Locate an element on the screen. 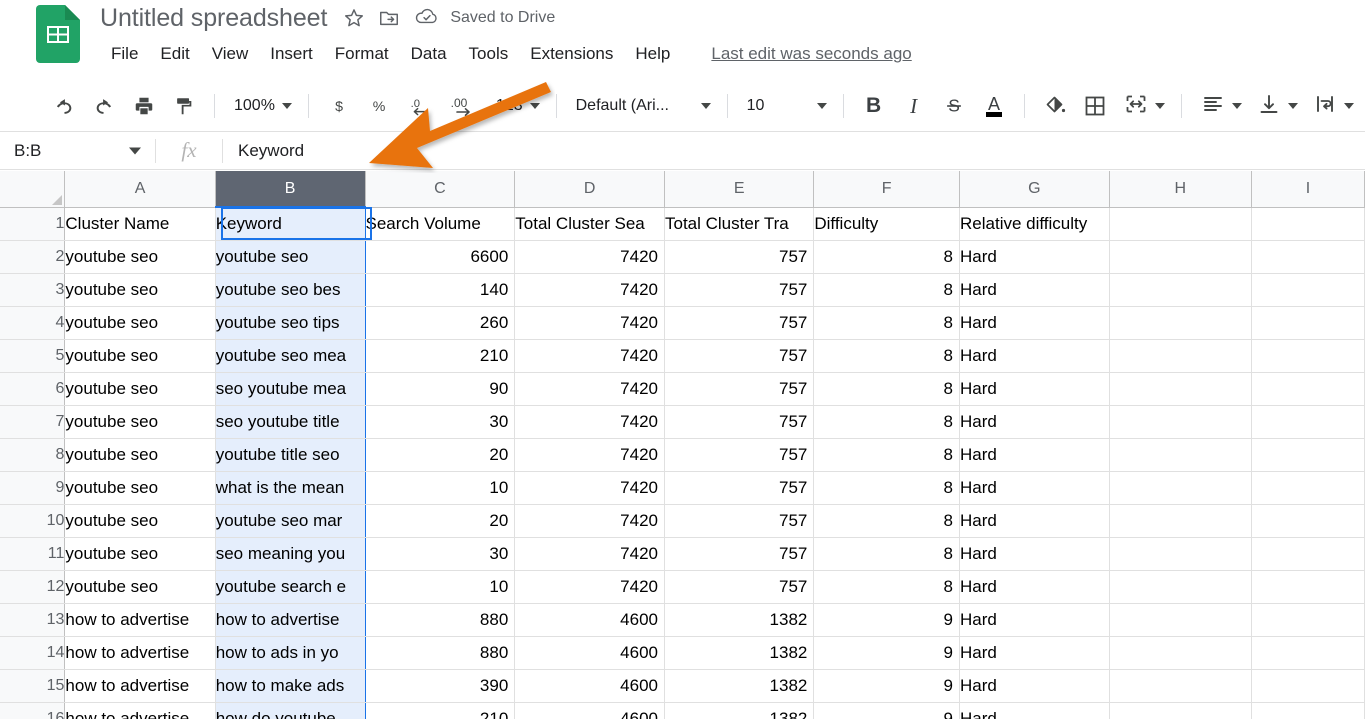 The height and width of the screenshot is (719, 1365). cell-E14: 1382 is located at coordinates (739, 653).